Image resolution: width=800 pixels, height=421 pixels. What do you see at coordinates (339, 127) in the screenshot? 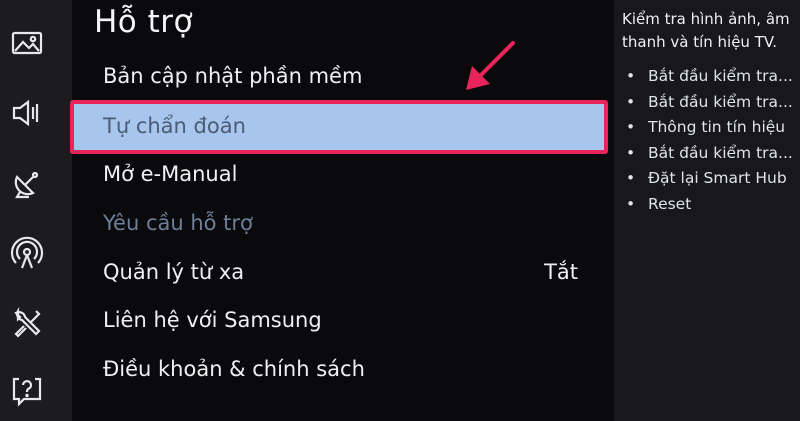
I see `menu-item-self-diagnosis: Tự chẩn đoán` at bounding box center [339, 127].